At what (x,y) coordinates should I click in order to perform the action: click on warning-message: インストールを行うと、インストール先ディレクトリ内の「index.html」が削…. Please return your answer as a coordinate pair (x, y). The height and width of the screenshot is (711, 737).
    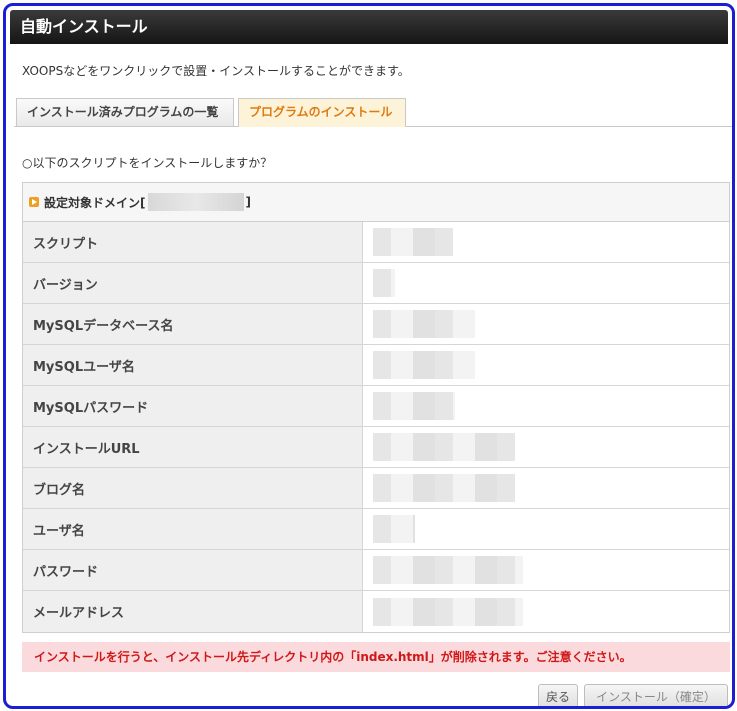
    Looking at the image, I should click on (376, 657).